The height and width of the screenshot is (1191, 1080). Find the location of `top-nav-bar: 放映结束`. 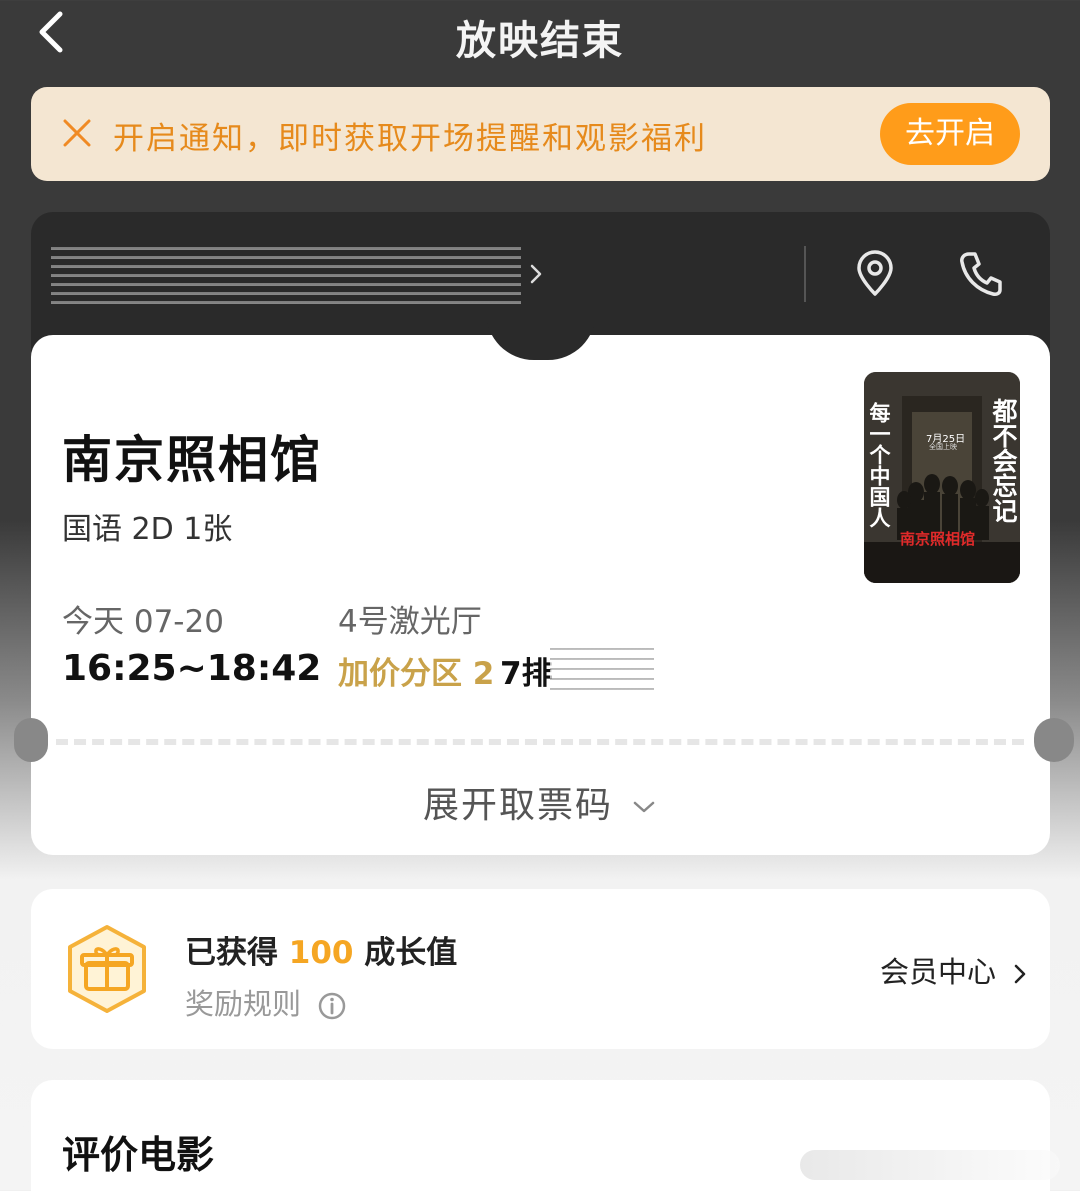

top-nav-bar: 放映结束 is located at coordinates (540, 35).